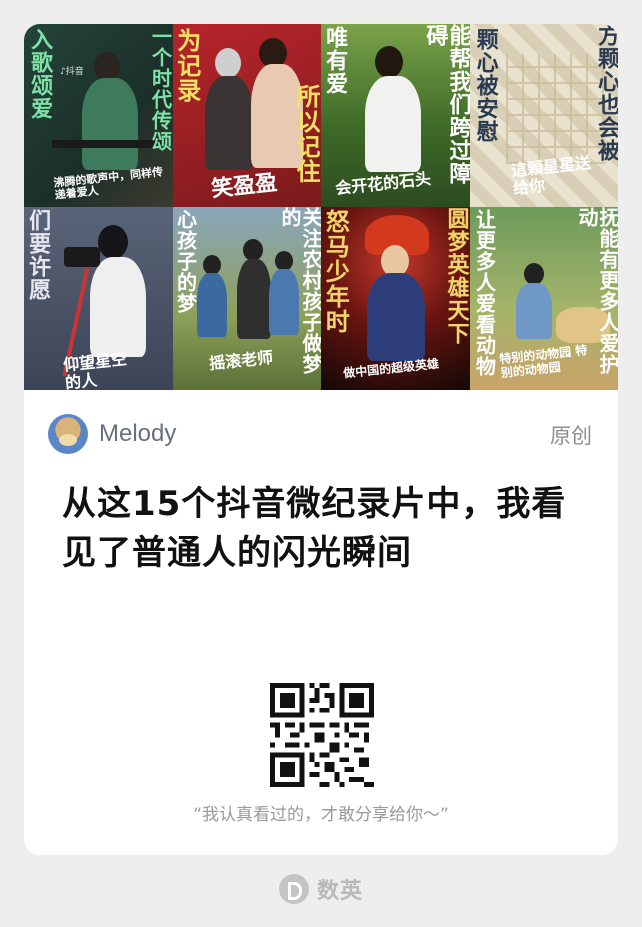 The width and height of the screenshot is (642, 927). I want to click on poster-4-caption: 這顆星星送给你, so click(550, 175).